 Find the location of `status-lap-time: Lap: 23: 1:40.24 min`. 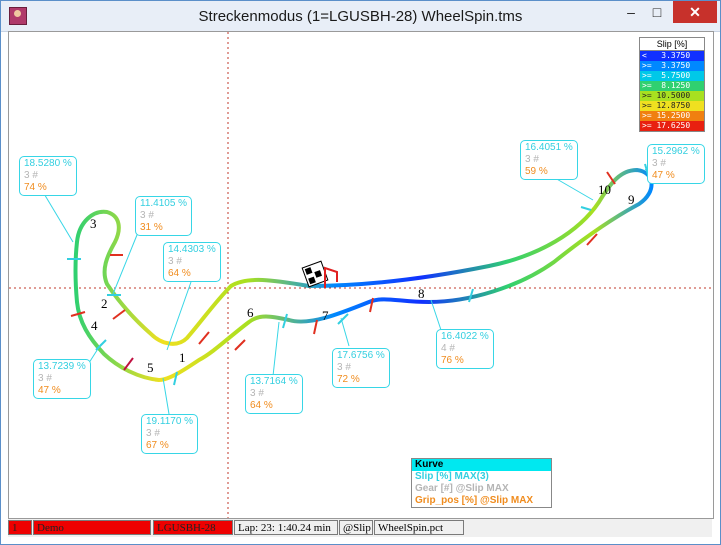

status-lap-time: Lap: 23: 1:40.24 min is located at coordinates (286, 527).